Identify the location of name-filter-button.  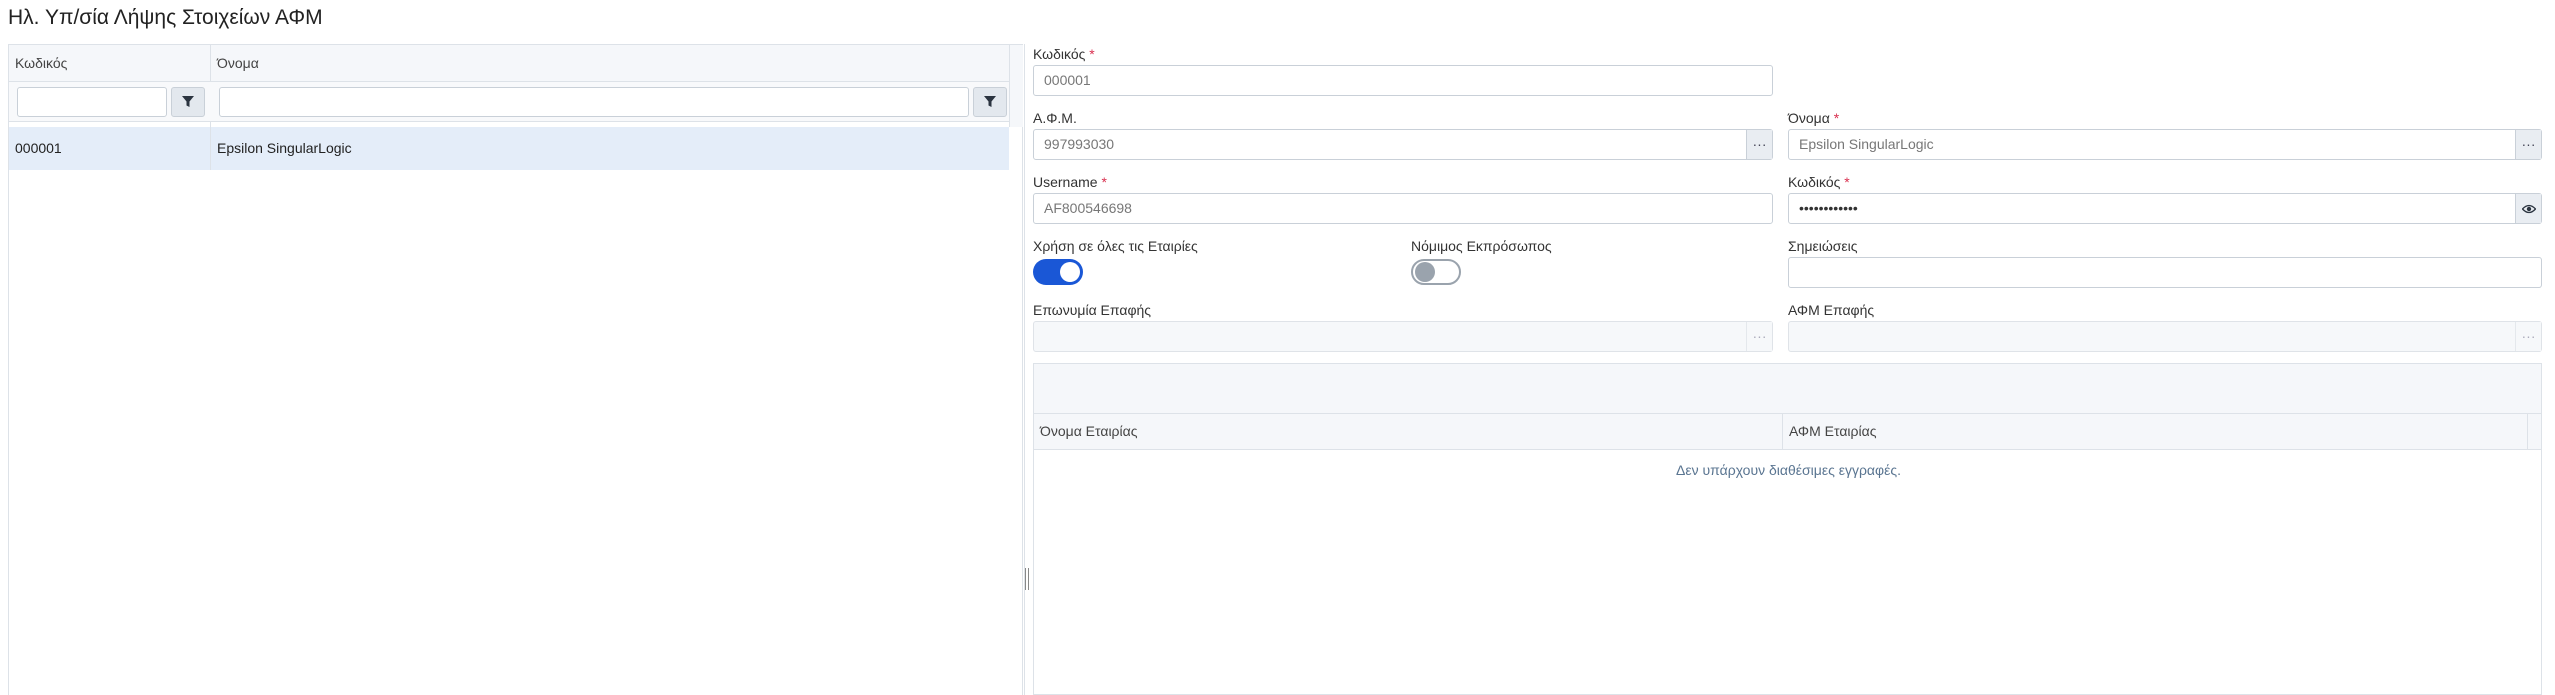
(990, 102).